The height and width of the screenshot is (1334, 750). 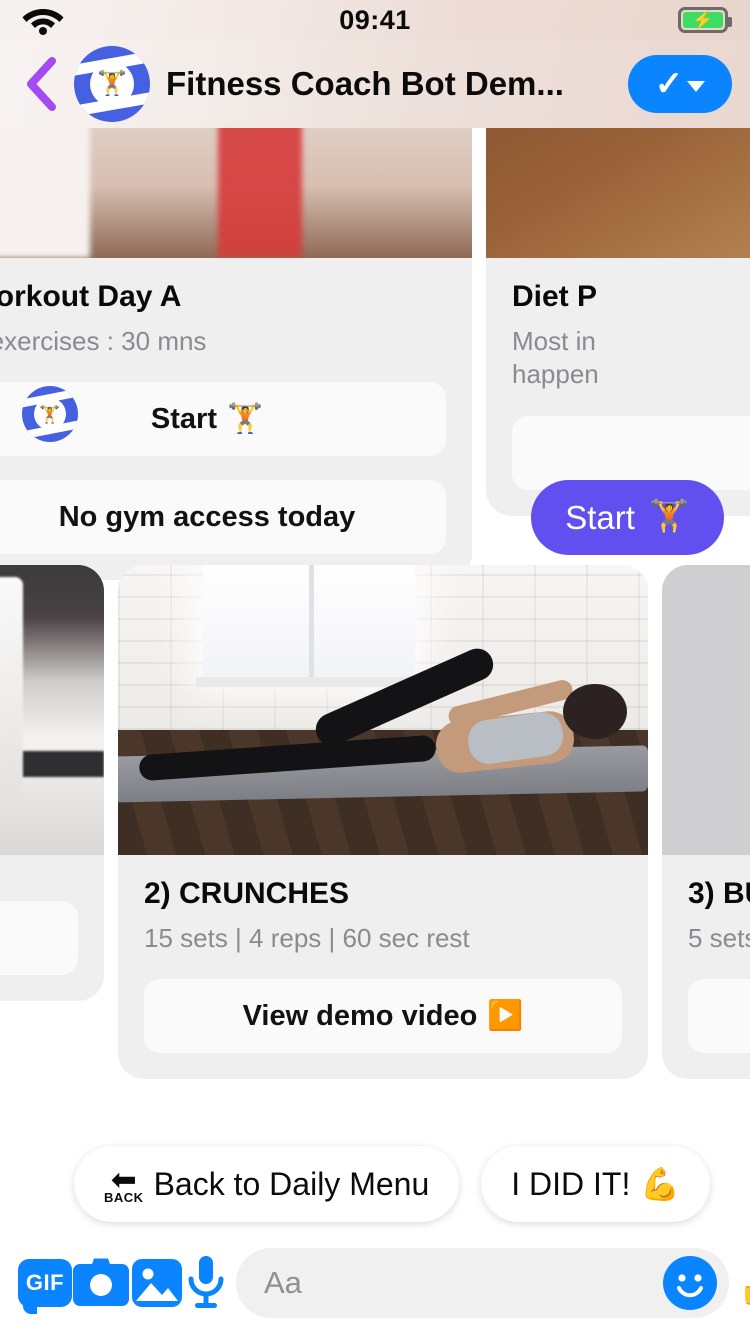 I want to click on back-chevron-icon, so click(x=41, y=84).